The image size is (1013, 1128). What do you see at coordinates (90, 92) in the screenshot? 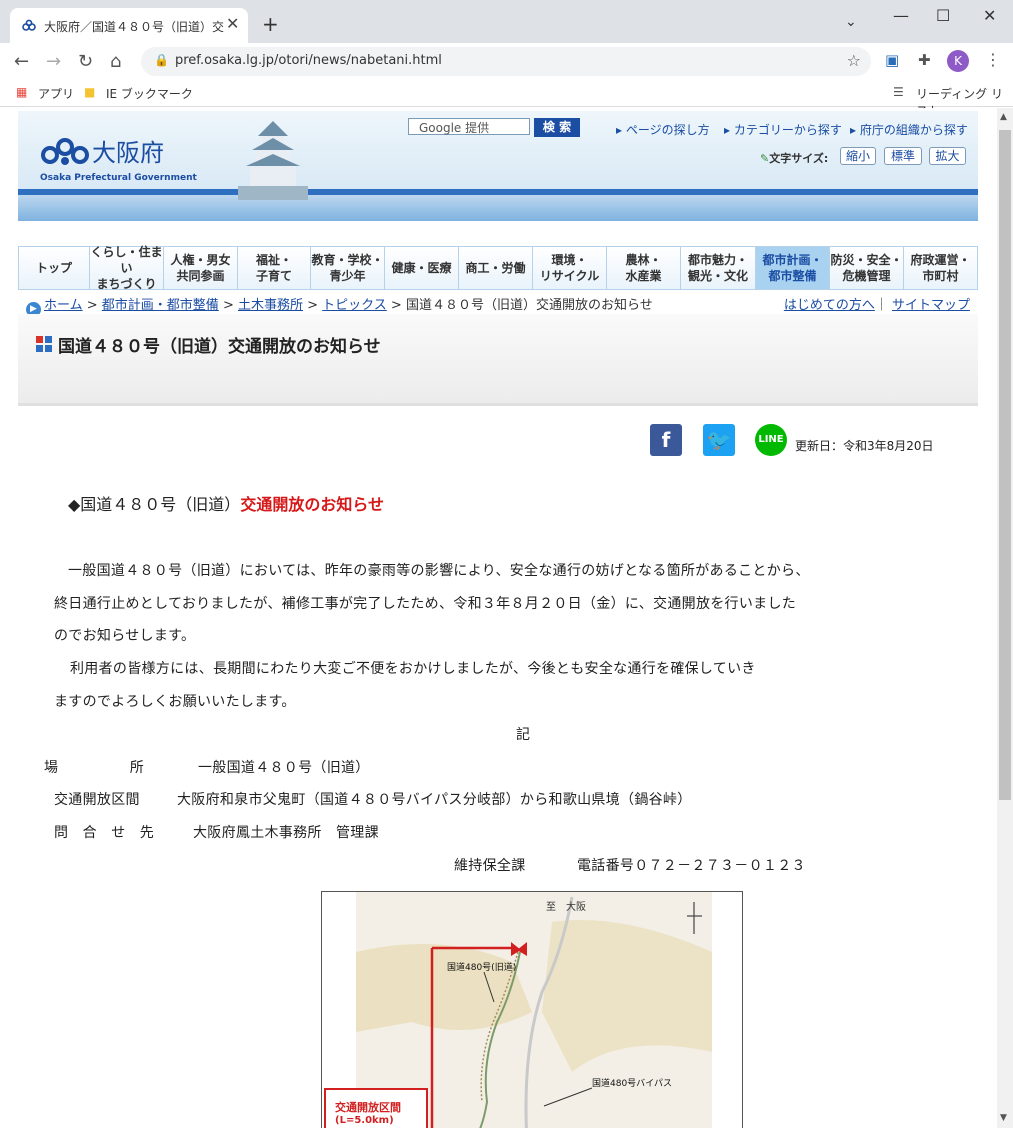
I see `folder-icon: ■` at bounding box center [90, 92].